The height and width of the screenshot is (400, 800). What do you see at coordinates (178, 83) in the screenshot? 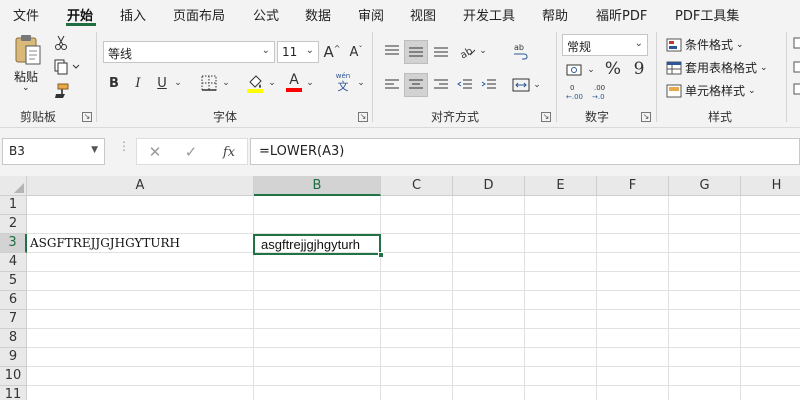
I see `underline-dropdown-icon: ⌄` at bounding box center [178, 83].